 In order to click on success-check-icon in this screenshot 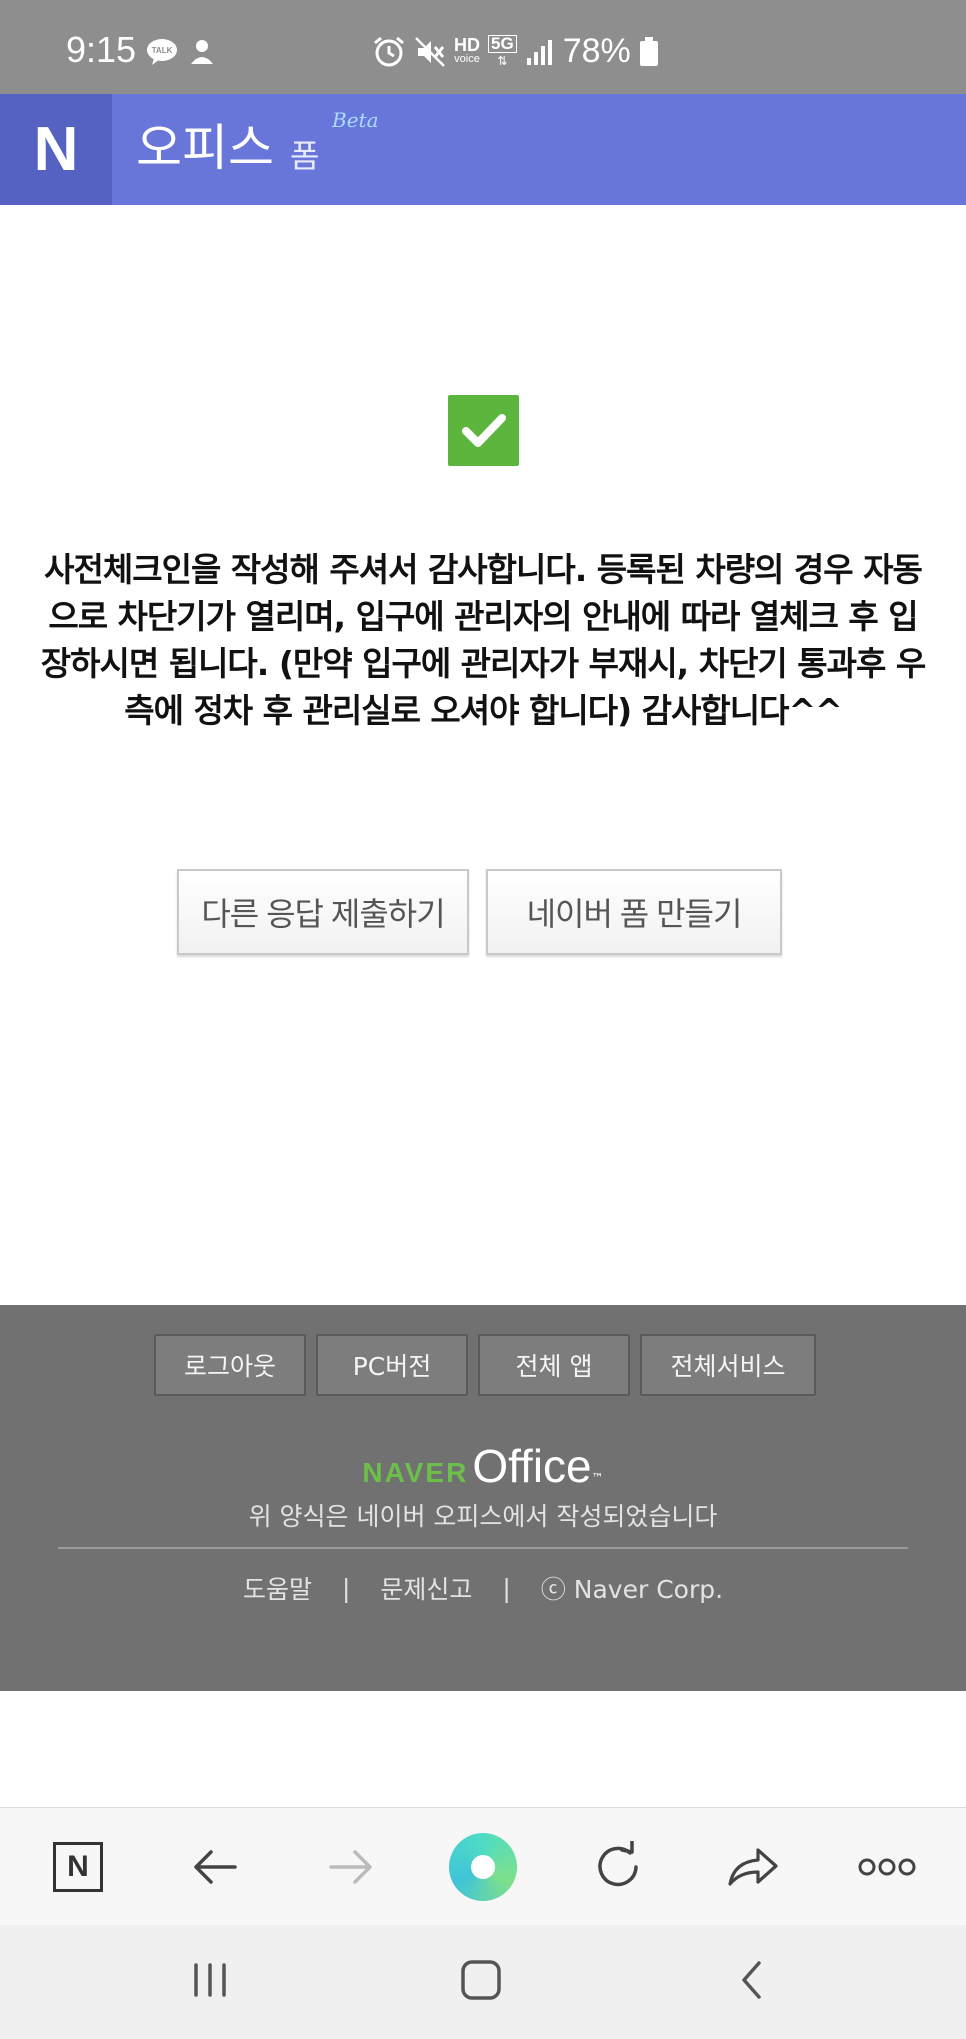, I will do `click(483, 430)`.